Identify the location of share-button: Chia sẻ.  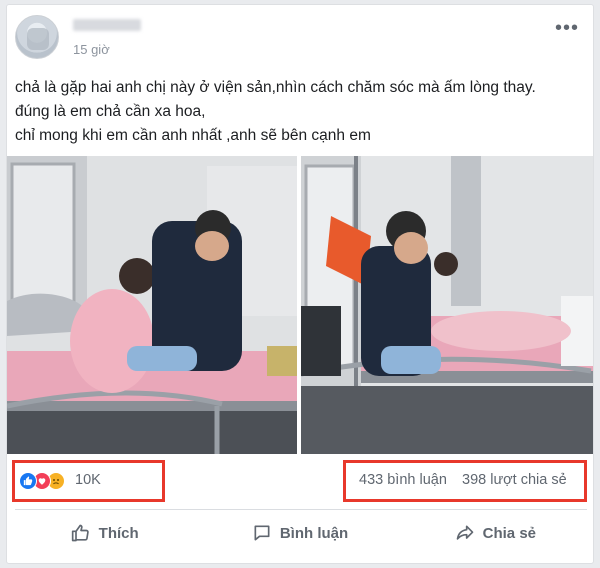
(495, 533).